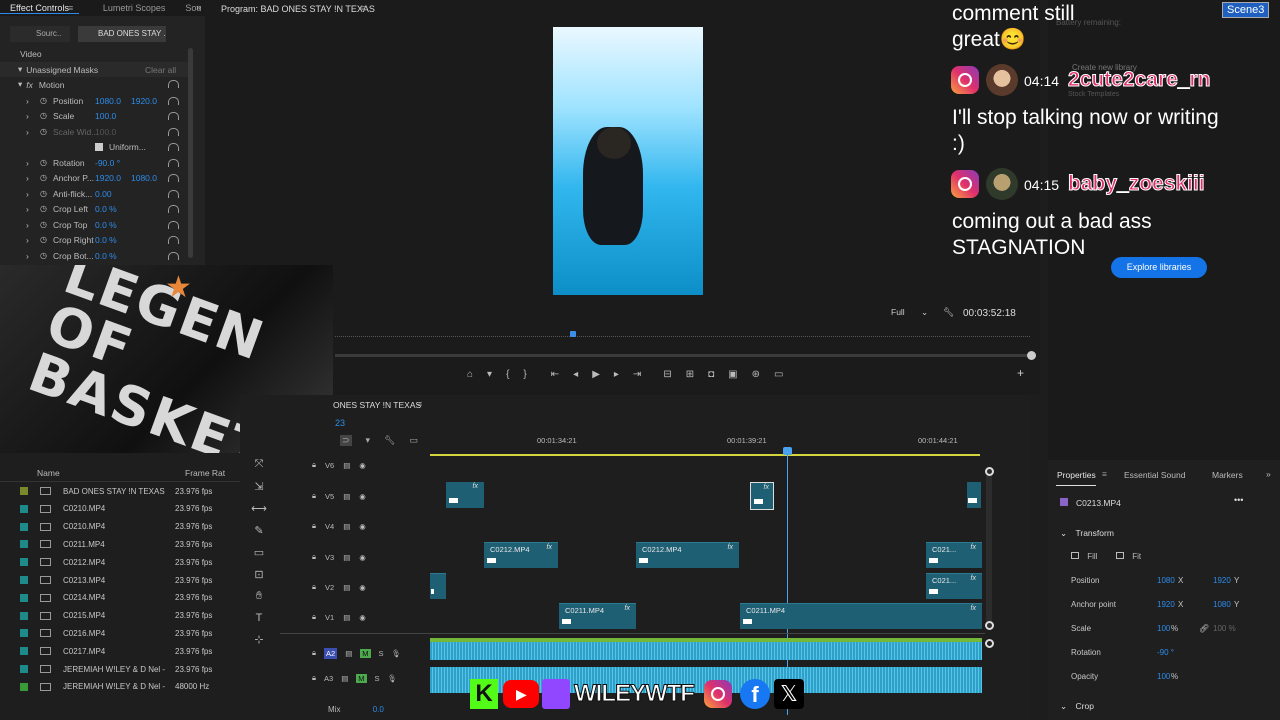 This screenshot has height=720, width=1280. Describe the element at coordinates (1166, 604) in the screenshot. I see `anchor-x: 1920` at that location.